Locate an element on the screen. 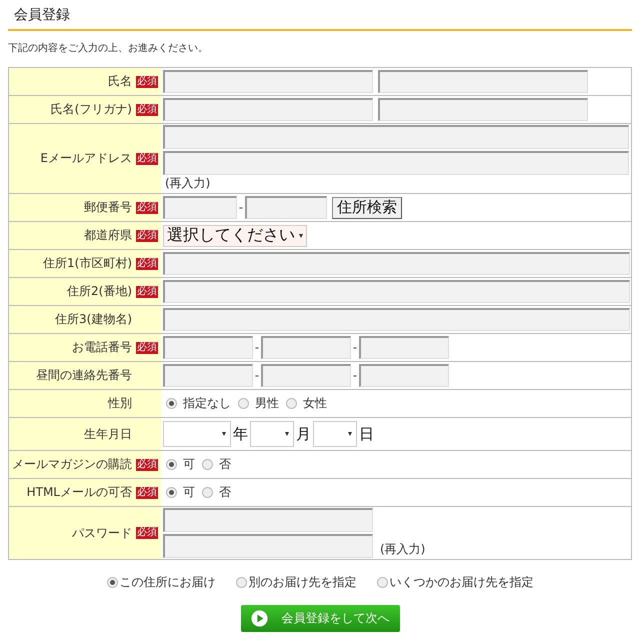 The image size is (640, 638). search-address-button: 住所検索 is located at coordinates (367, 207).